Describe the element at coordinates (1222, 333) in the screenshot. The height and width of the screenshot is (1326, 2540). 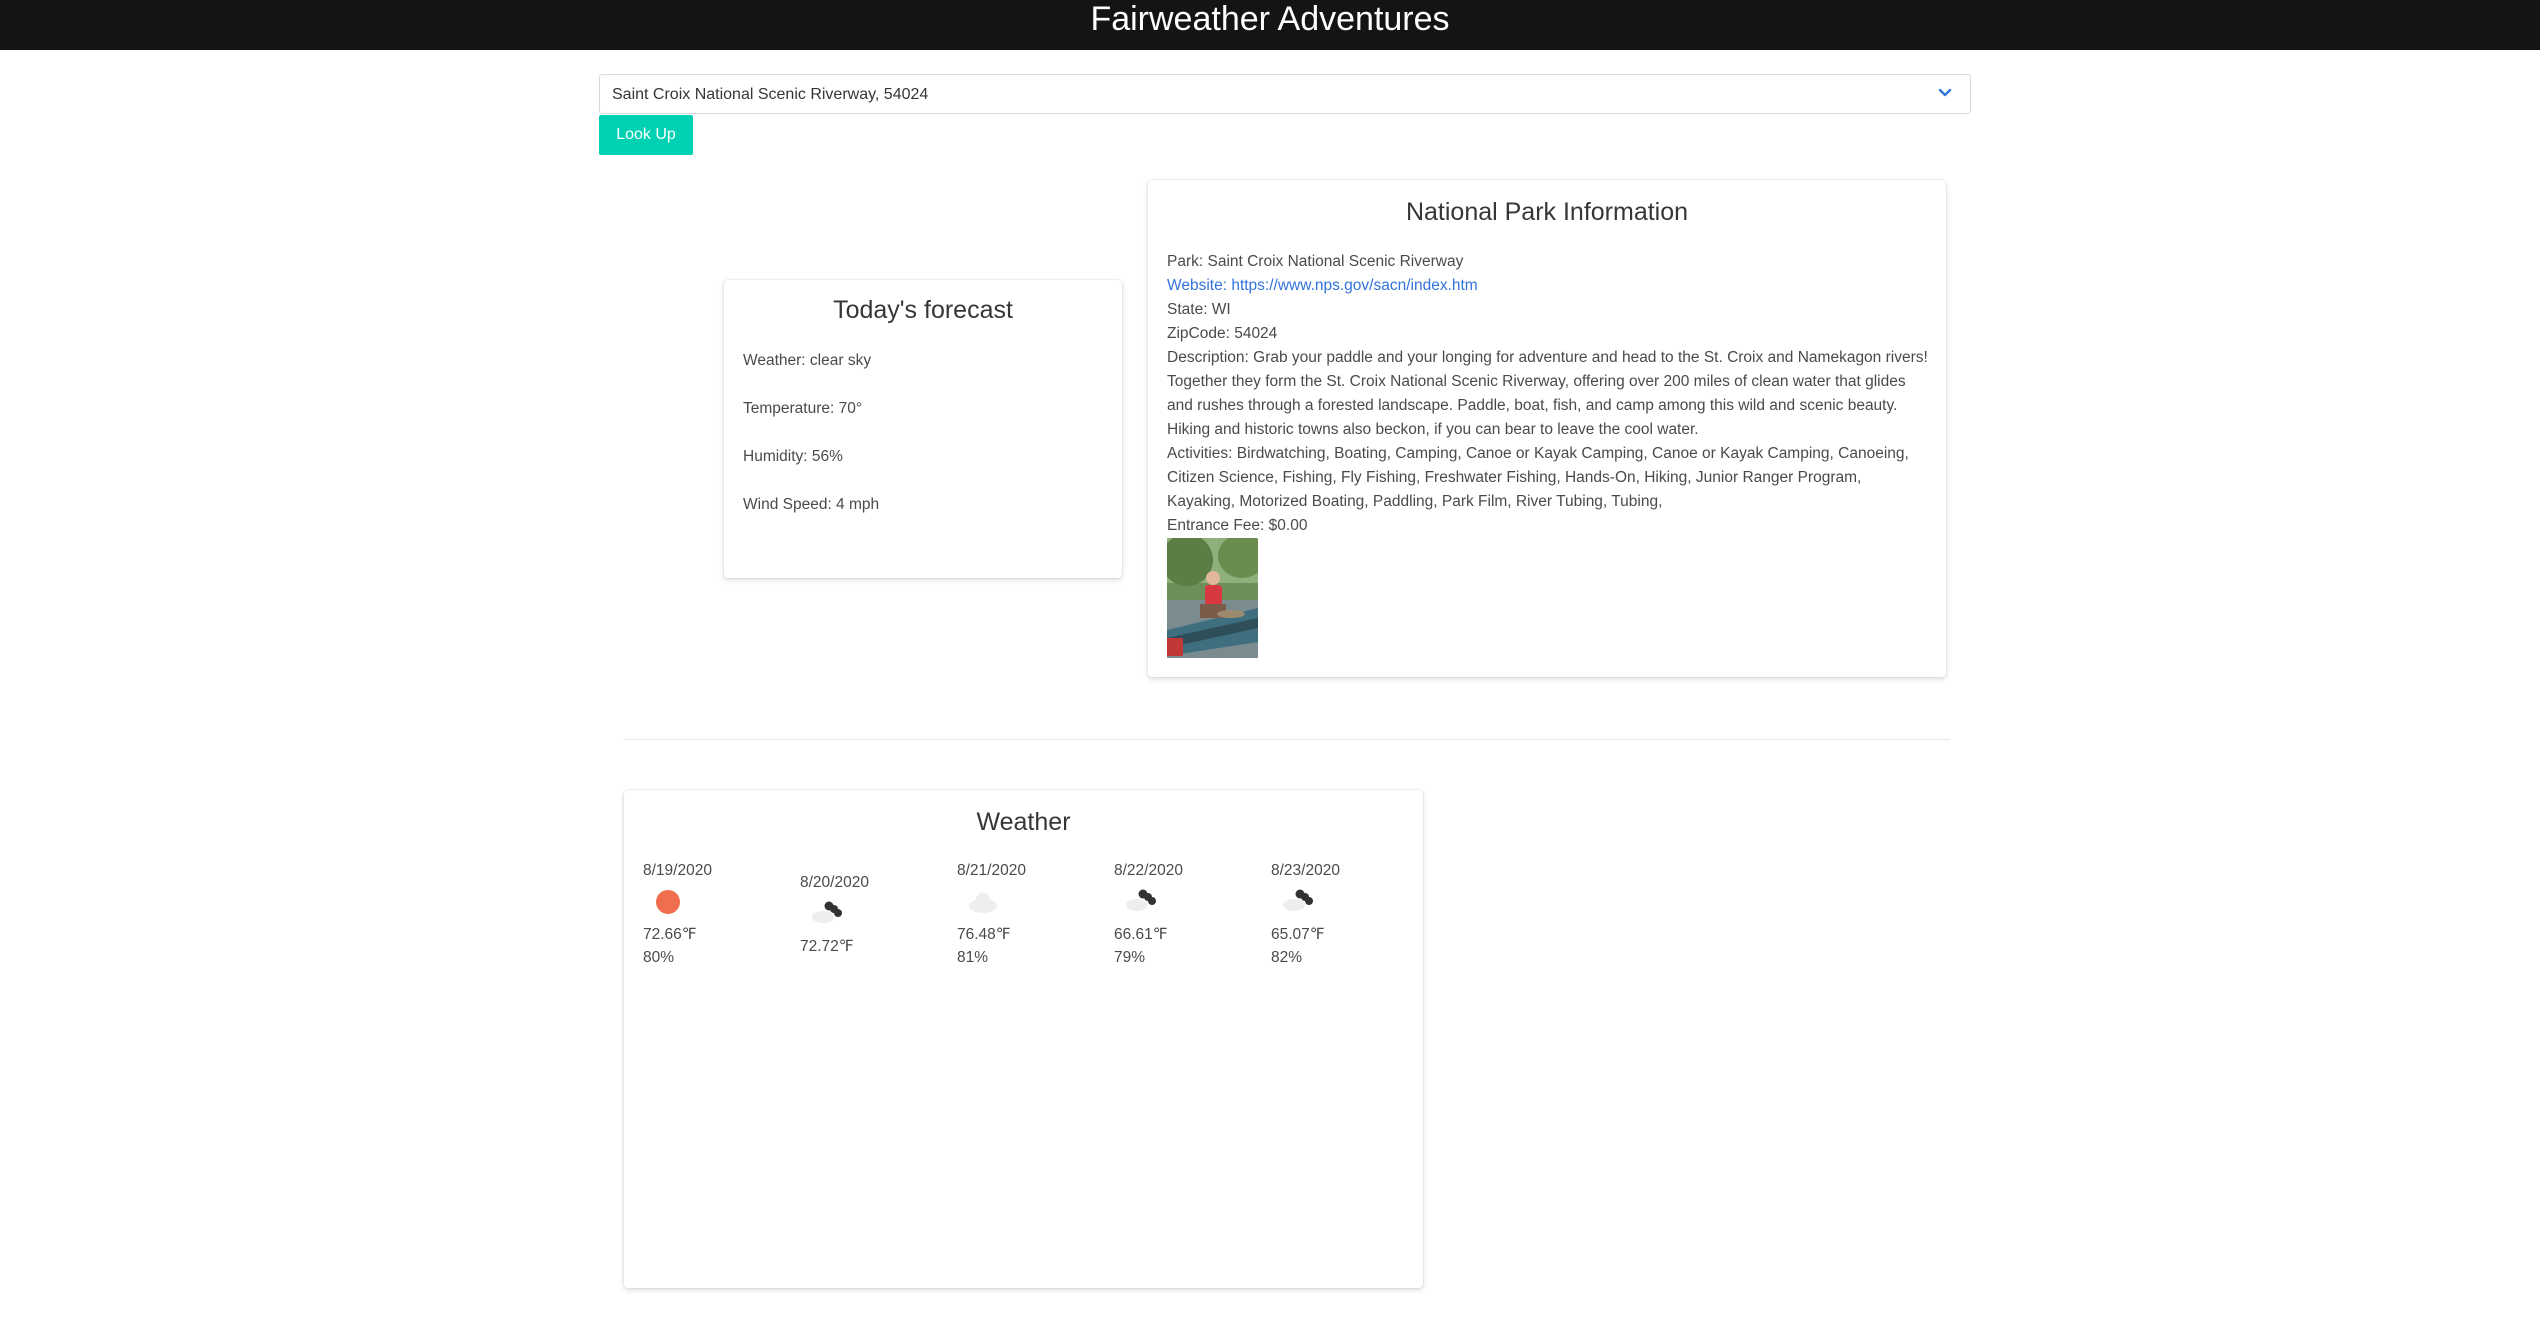
I see `park-zipcode: ZipCode: 54024` at that location.